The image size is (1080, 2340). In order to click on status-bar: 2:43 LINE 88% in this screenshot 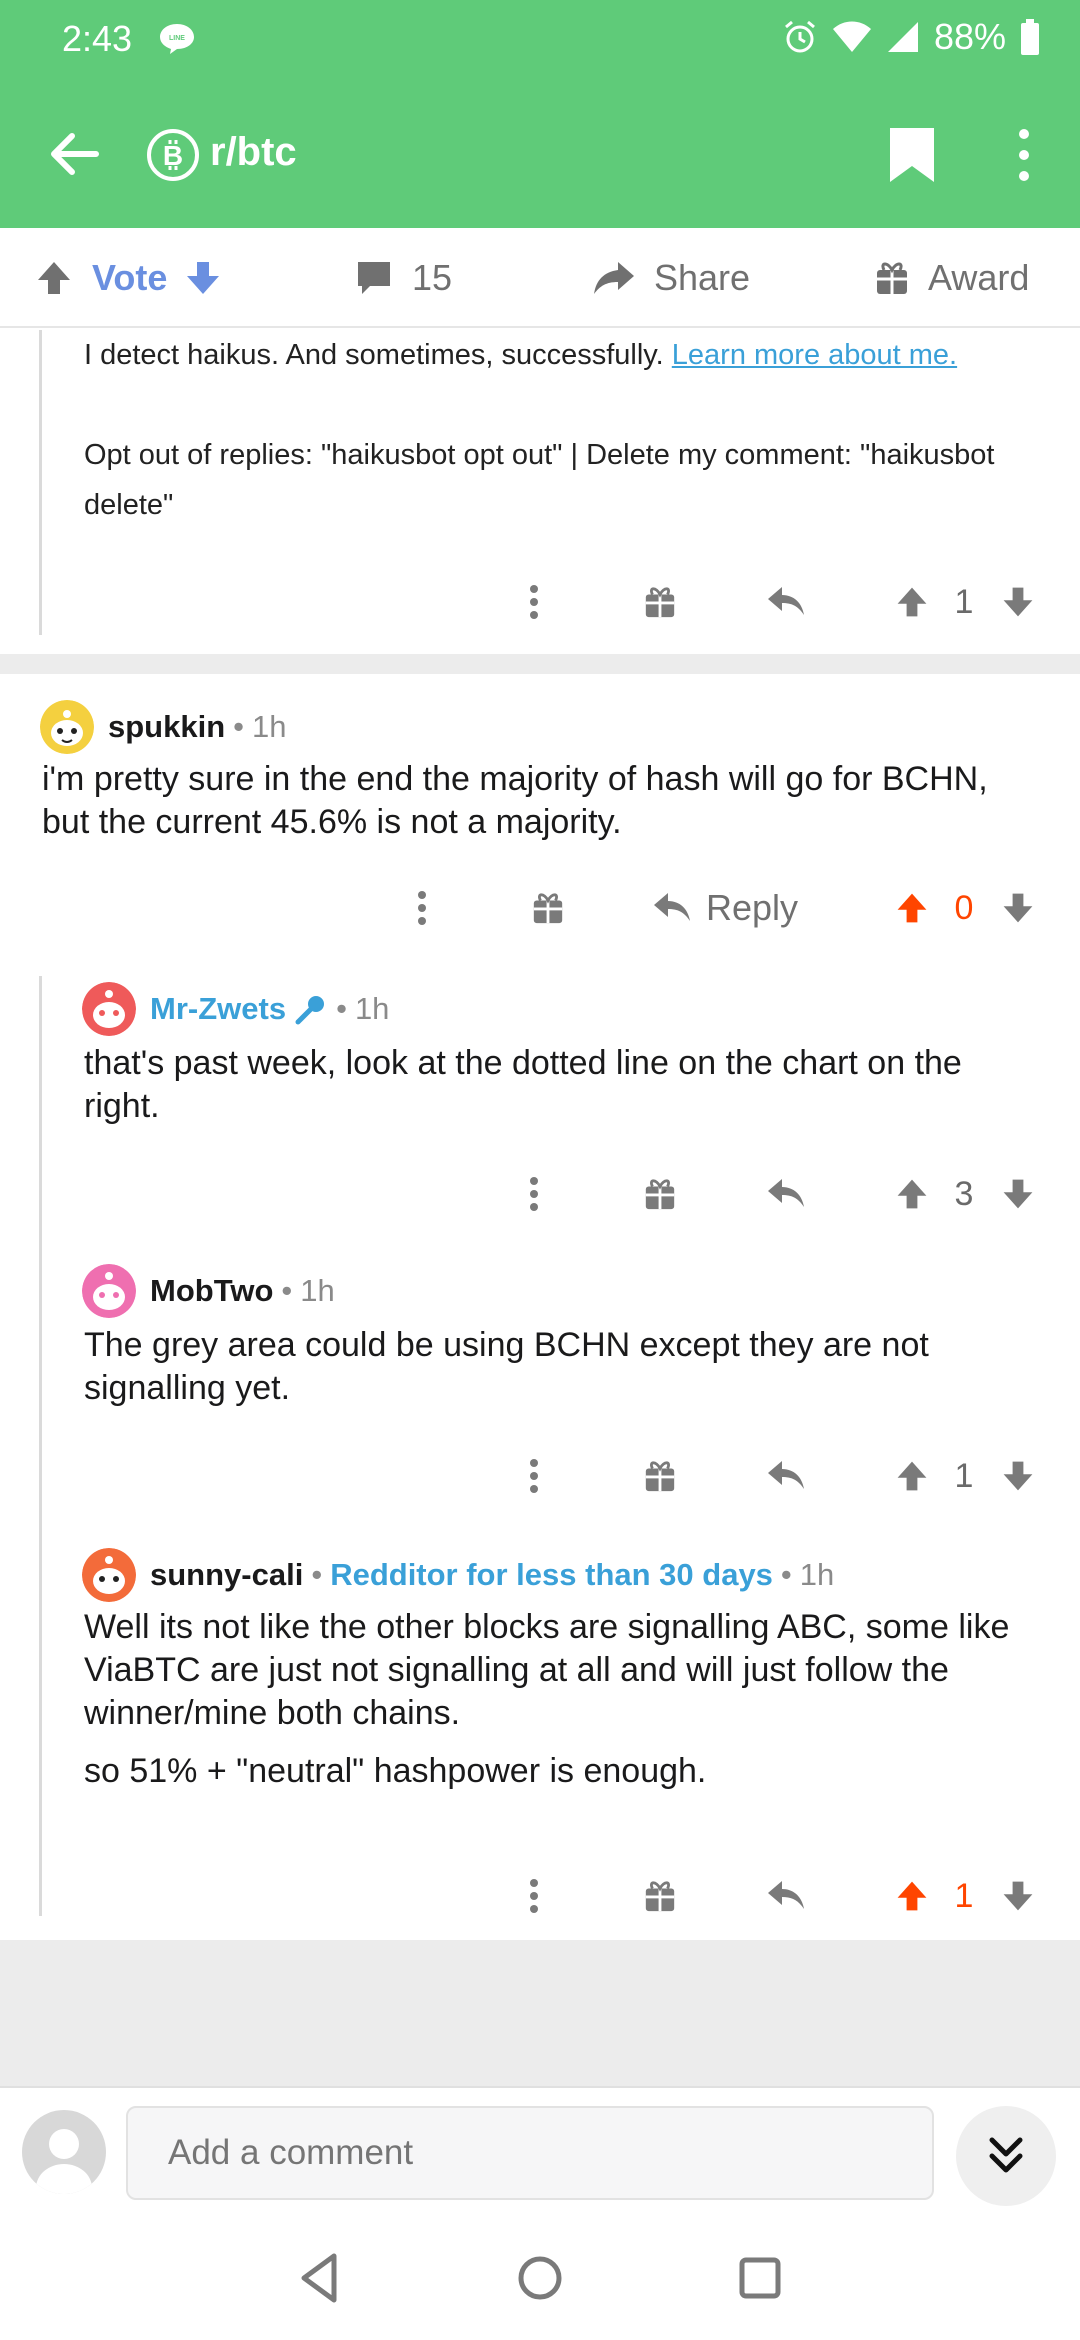, I will do `click(540, 40)`.